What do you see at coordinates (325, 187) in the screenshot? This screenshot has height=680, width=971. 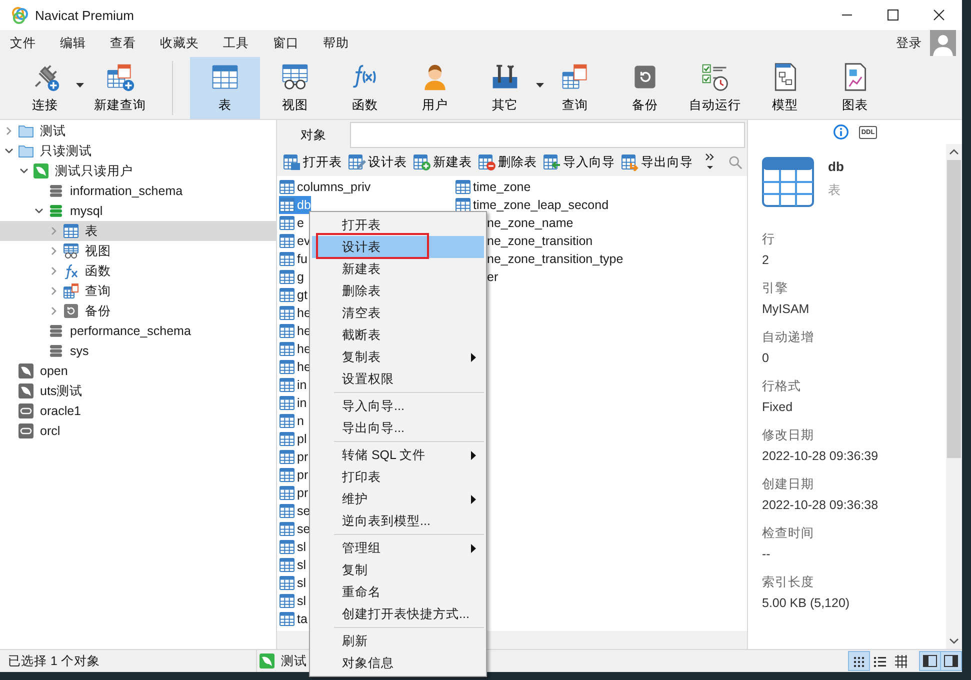 I see `table-item: columns_priv` at bounding box center [325, 187].